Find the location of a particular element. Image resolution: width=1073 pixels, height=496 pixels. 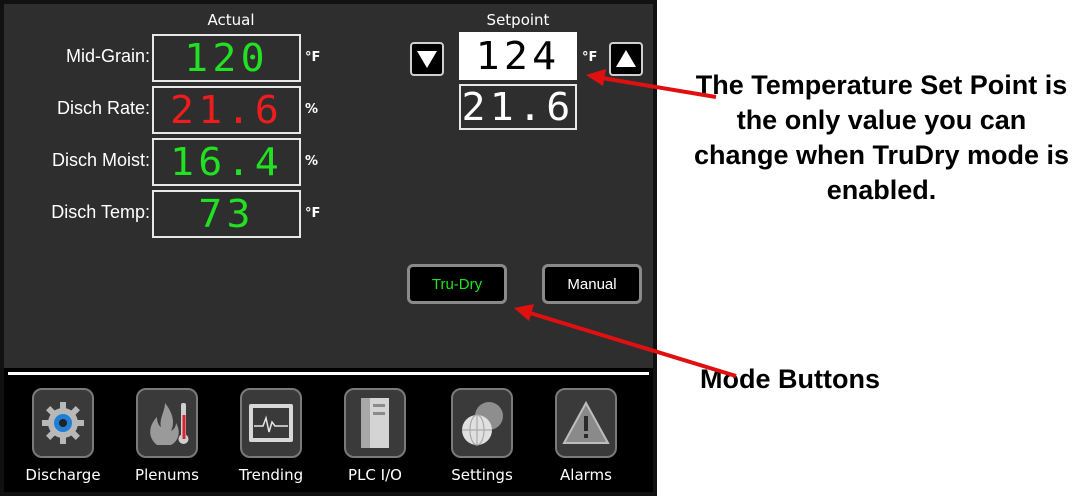

trudry-mode-label: Tru-Dry is located at coordinates (457, 284).